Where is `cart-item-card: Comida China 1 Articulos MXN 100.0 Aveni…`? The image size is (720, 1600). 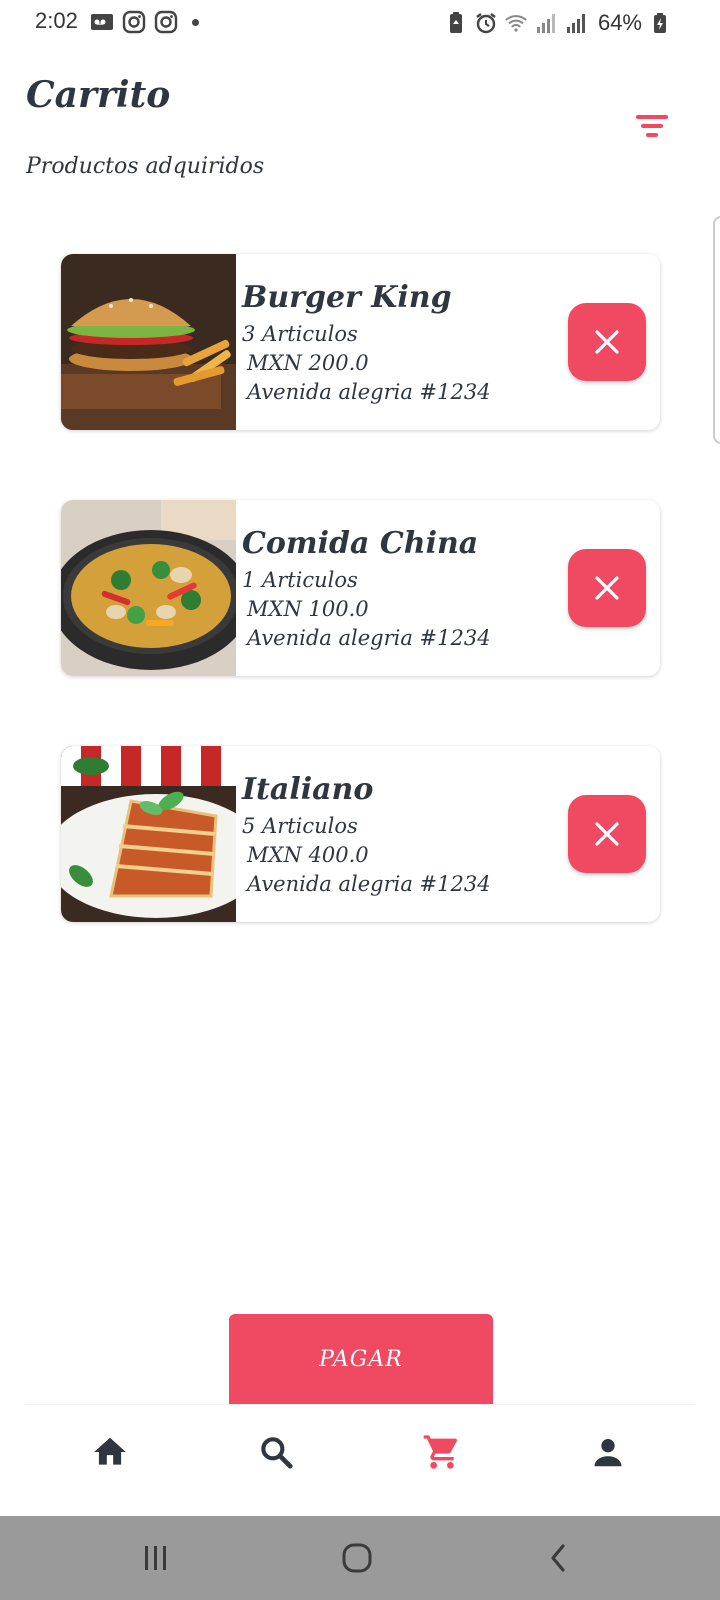 cart-item-card: Comida China 1 Articulos MXN 100.0 Aveni… is located at coordinates (360, 588).